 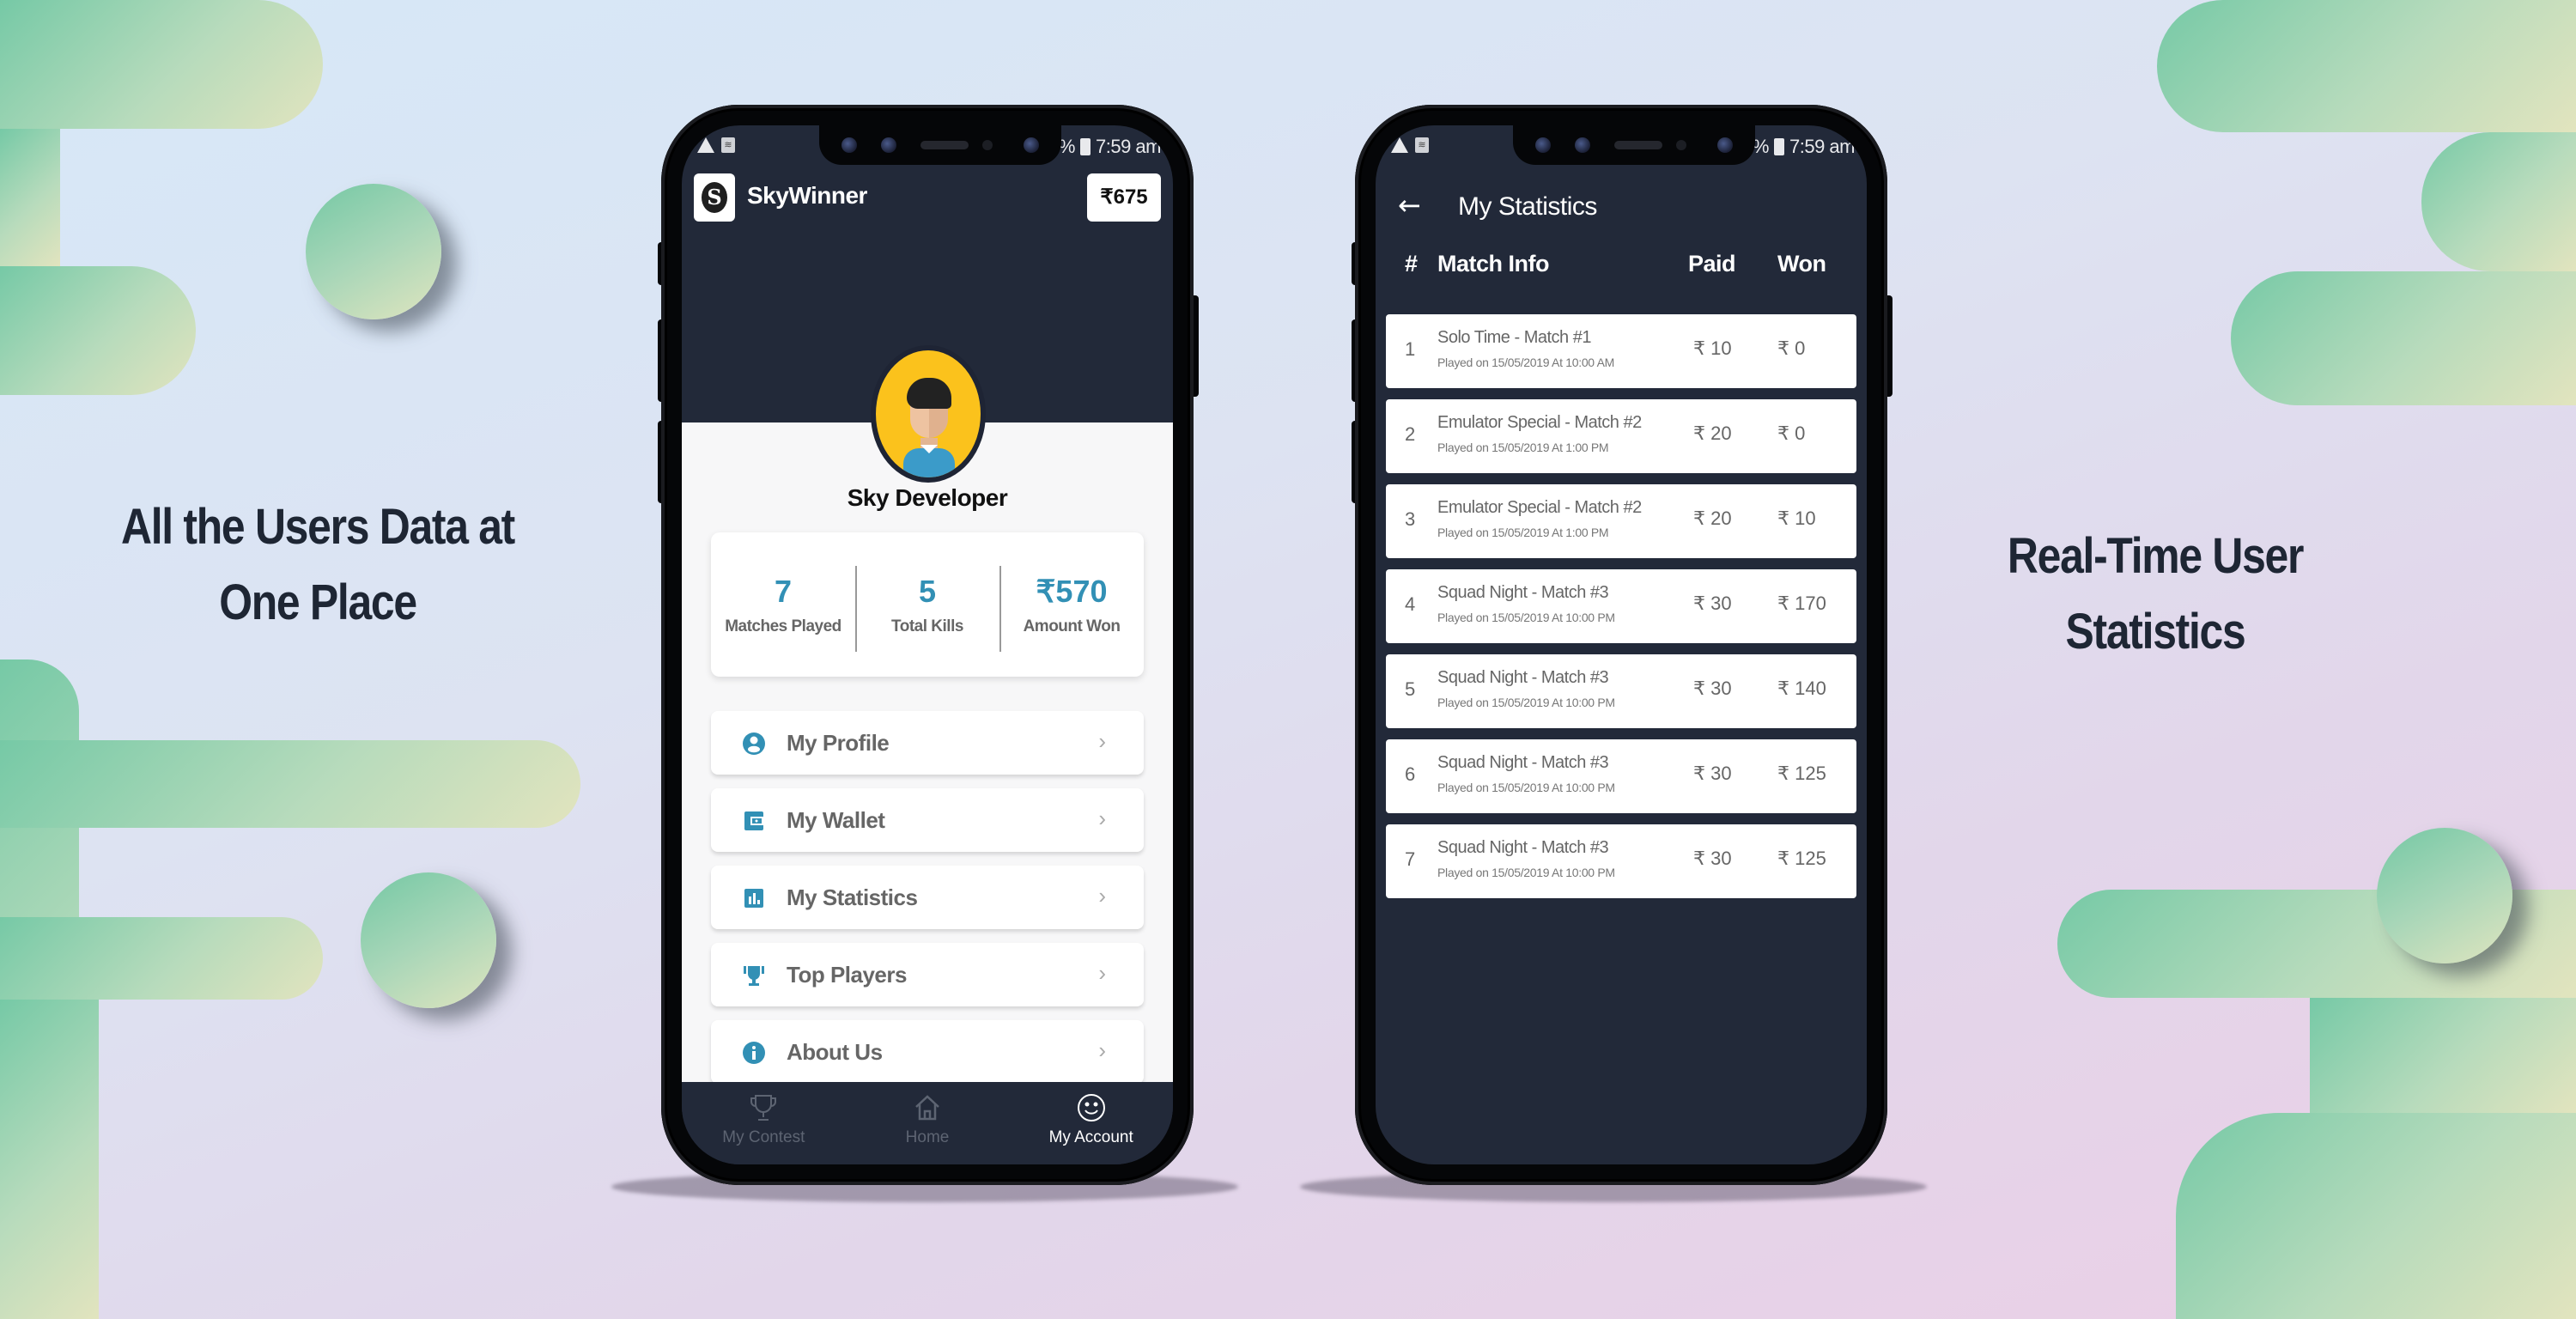 What do you see at coordinates (1129, 146) in the screenshot?
I see `clock: 7:59 am` at bounding box center [1129, 146].